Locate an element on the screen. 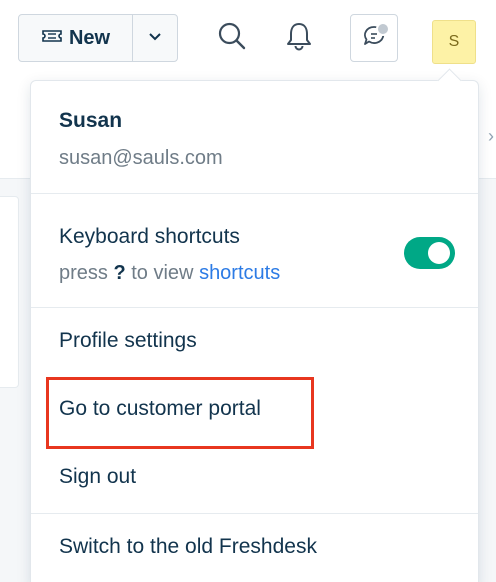 Image resolution: width=496 pixels, height=582 pixels. menu-item-profile-settings: Profile settings is located at coordinates (128, 341).